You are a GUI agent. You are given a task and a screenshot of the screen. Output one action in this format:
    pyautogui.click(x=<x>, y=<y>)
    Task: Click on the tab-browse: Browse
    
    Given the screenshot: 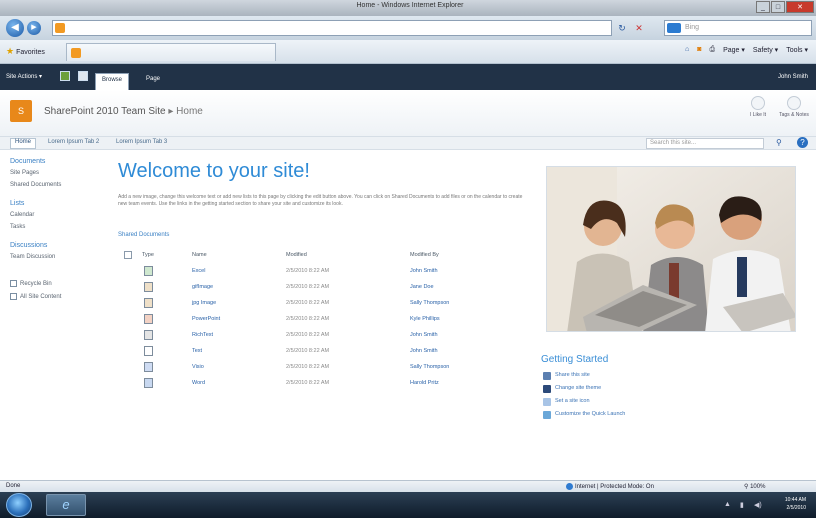 What is the action you would take?
    pyautogui.click(x=112, y=81)
    